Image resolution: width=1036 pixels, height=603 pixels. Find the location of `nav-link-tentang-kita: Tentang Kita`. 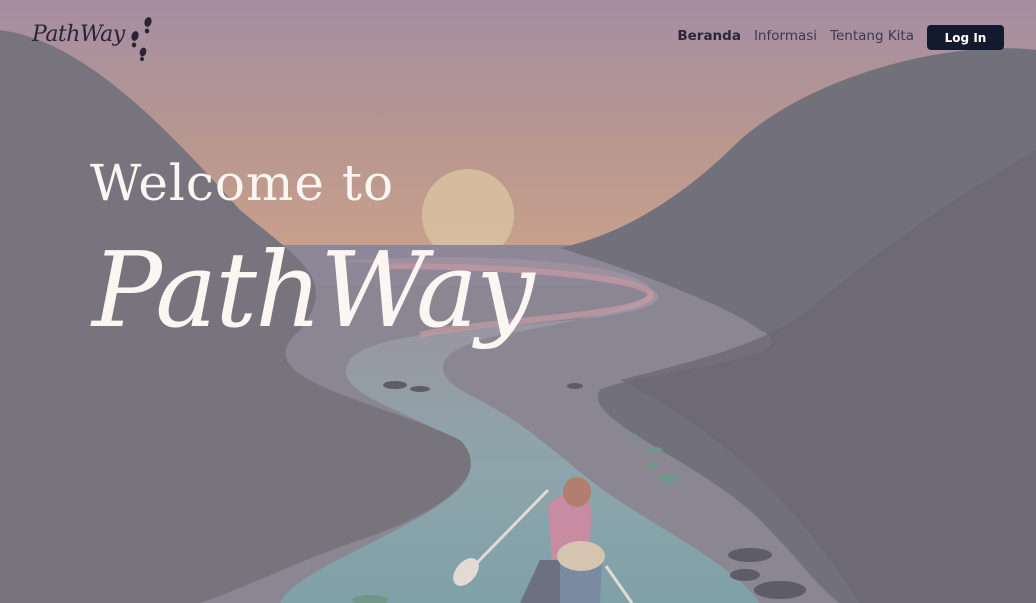

nav-link-tentang-kita: Tentang Kita is located at coordinates (872, 36).